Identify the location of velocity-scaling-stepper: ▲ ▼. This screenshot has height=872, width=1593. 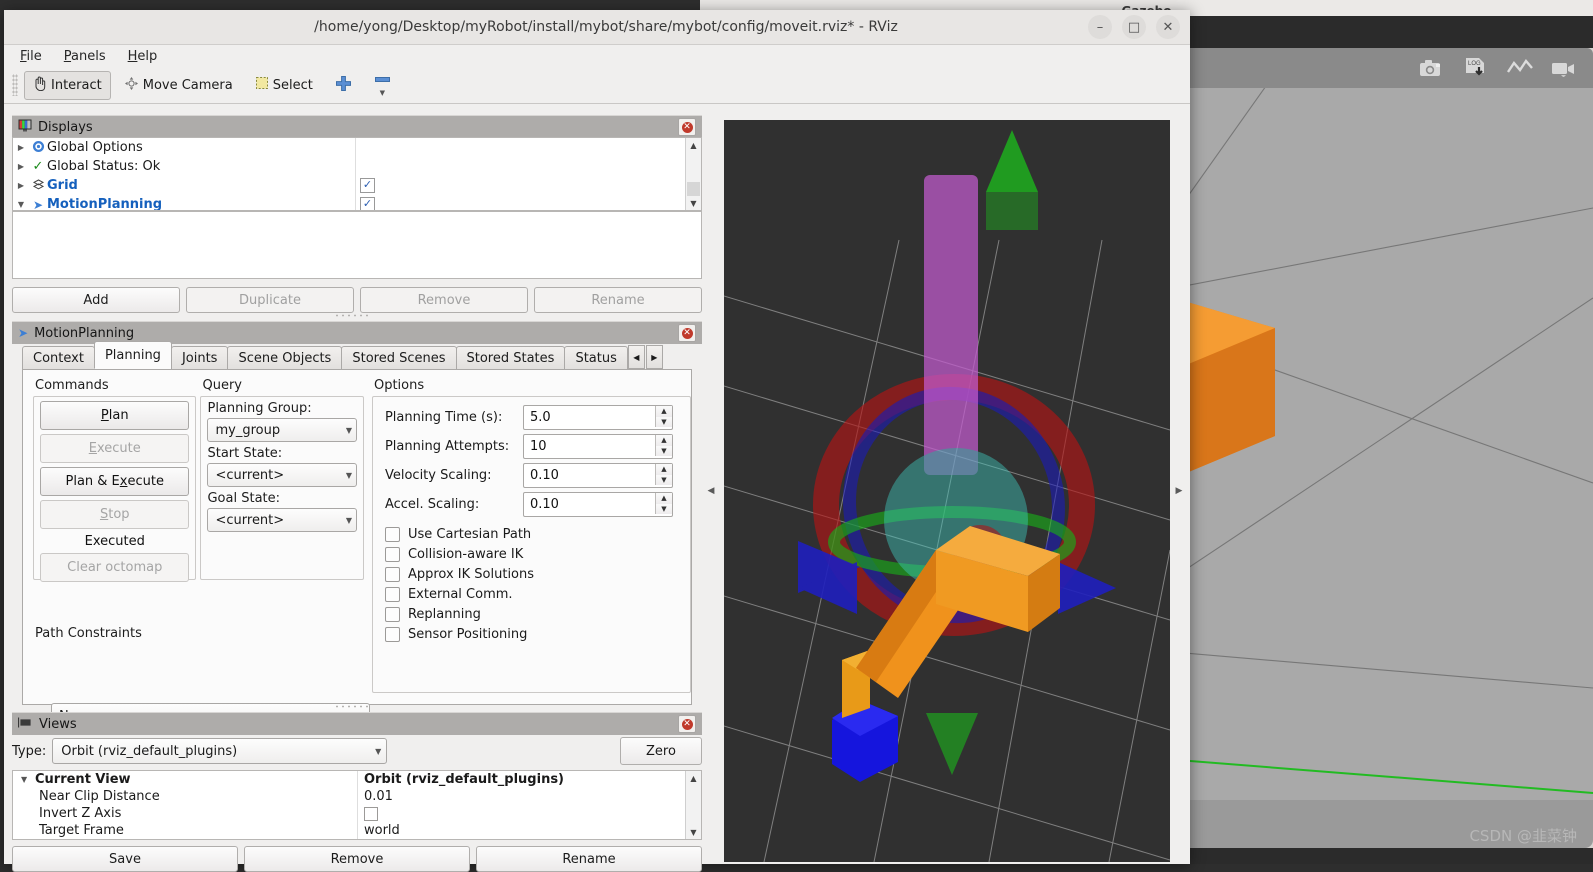
(597, 475).